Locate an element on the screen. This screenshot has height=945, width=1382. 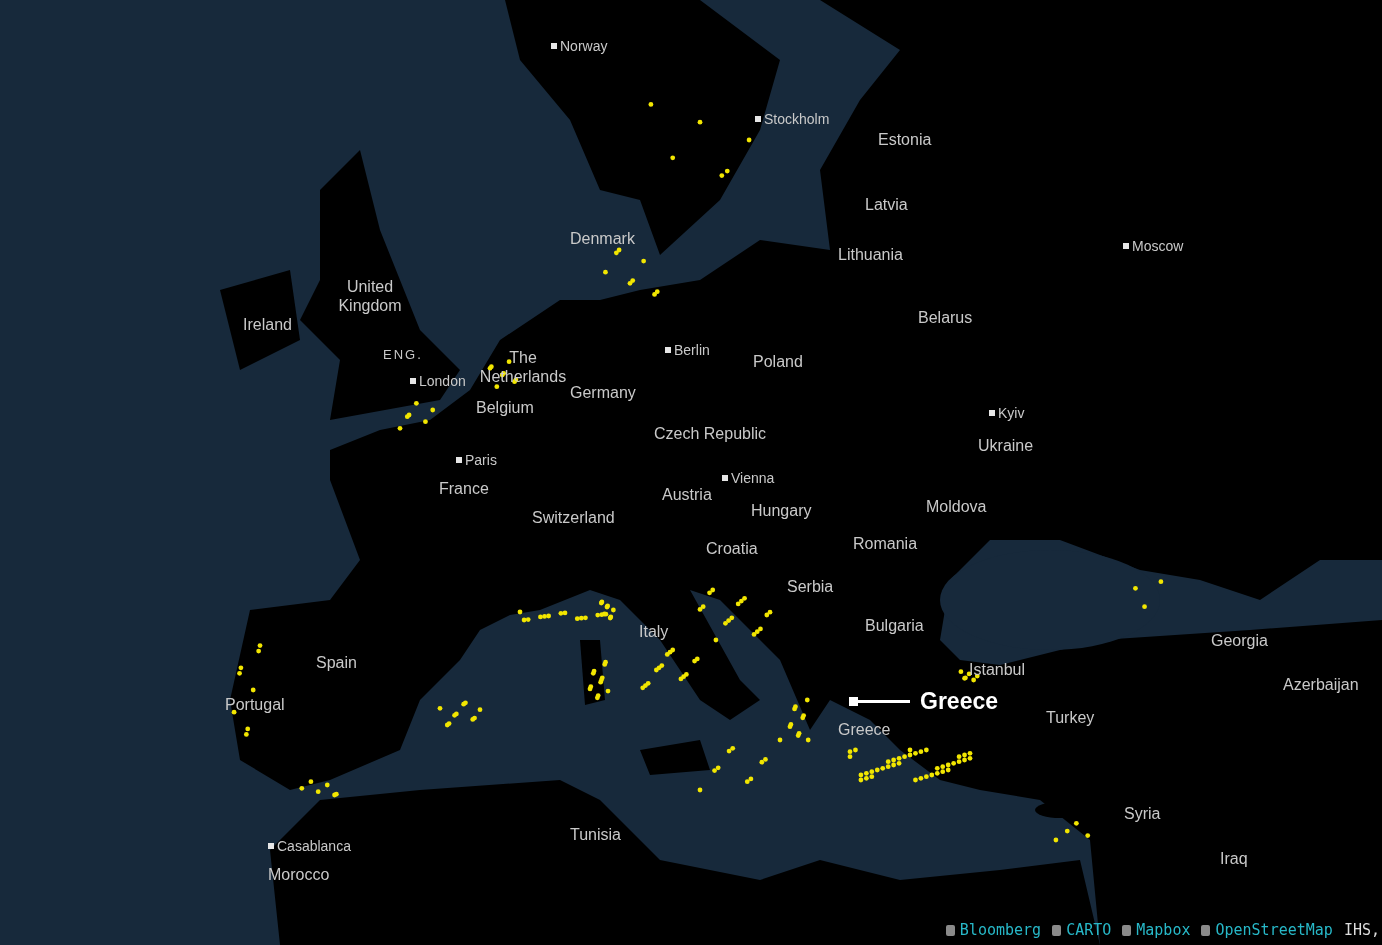
city-label: Kyiv is located at coordinates (1011, 413).